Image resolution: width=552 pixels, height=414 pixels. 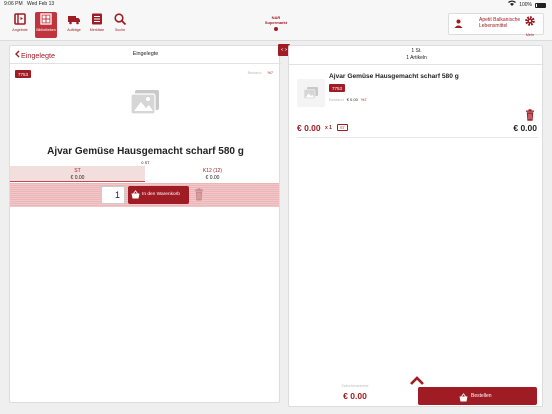 I want to click on chevron-up-icon, so click(x=417, y=379).